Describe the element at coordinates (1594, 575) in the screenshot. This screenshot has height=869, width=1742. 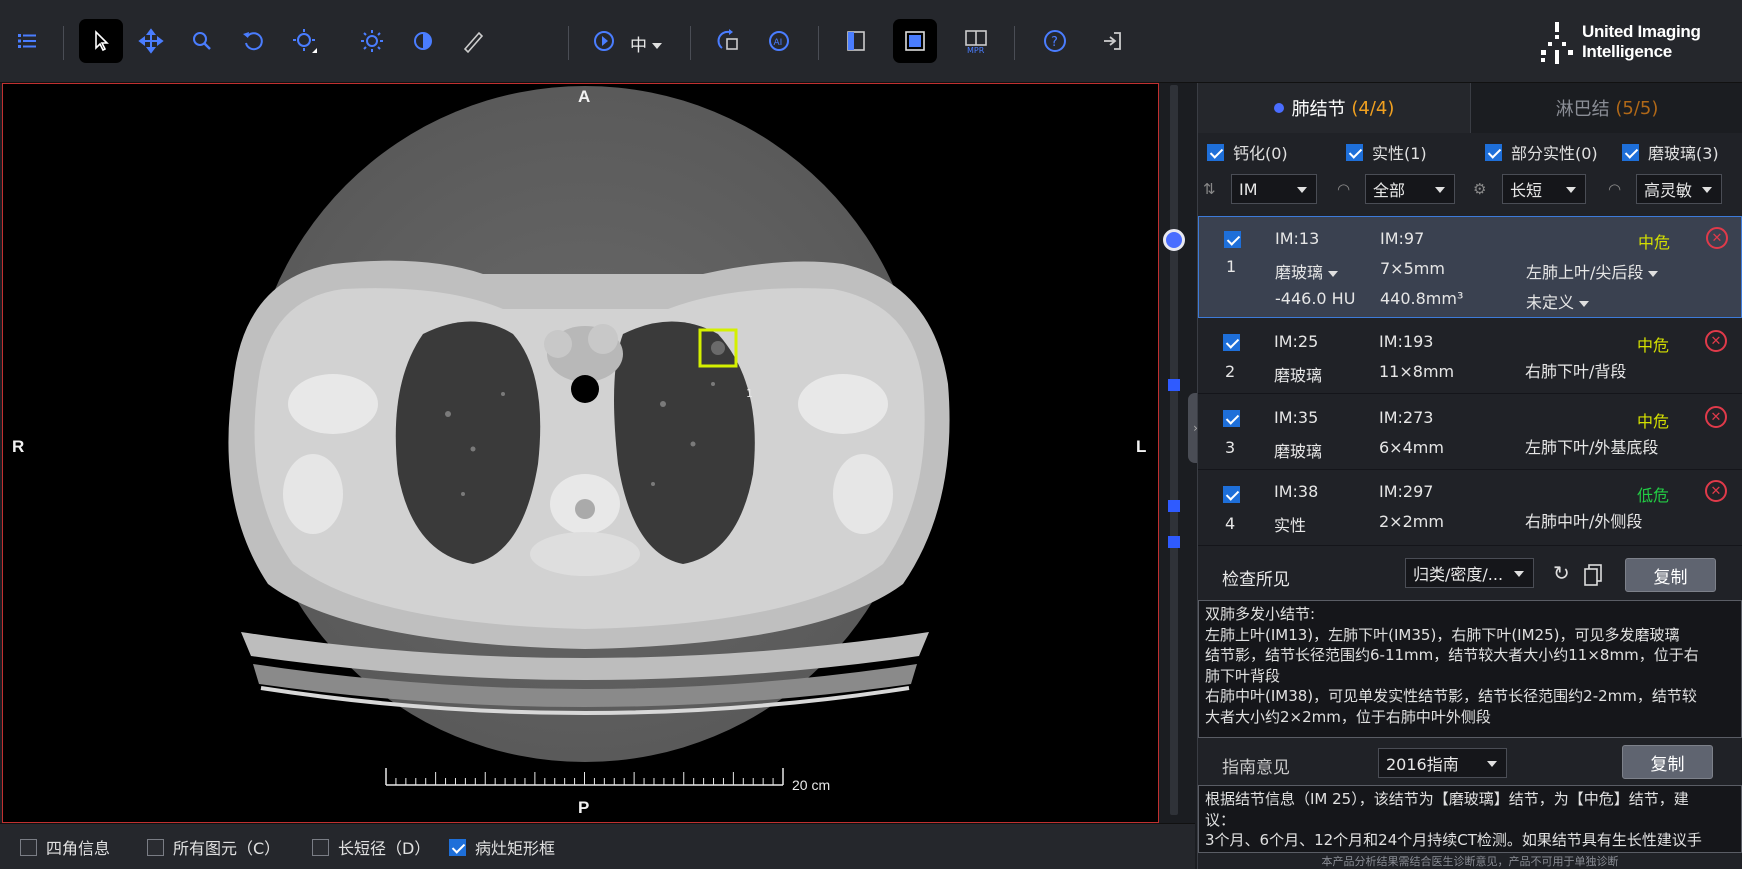
I see `copy-doc-icon` at that location.